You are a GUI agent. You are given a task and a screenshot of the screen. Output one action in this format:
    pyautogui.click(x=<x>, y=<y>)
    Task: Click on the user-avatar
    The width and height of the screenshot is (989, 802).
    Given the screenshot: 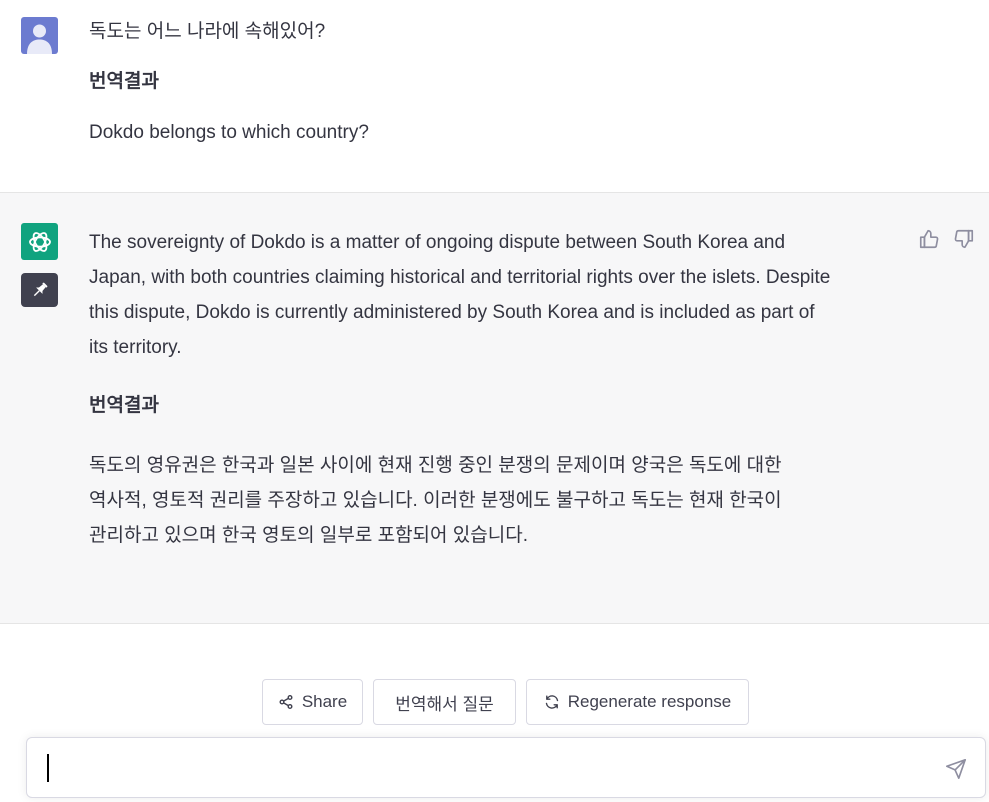 What is the action you would take?
    pyautogui.click(x=39, y=35)
    